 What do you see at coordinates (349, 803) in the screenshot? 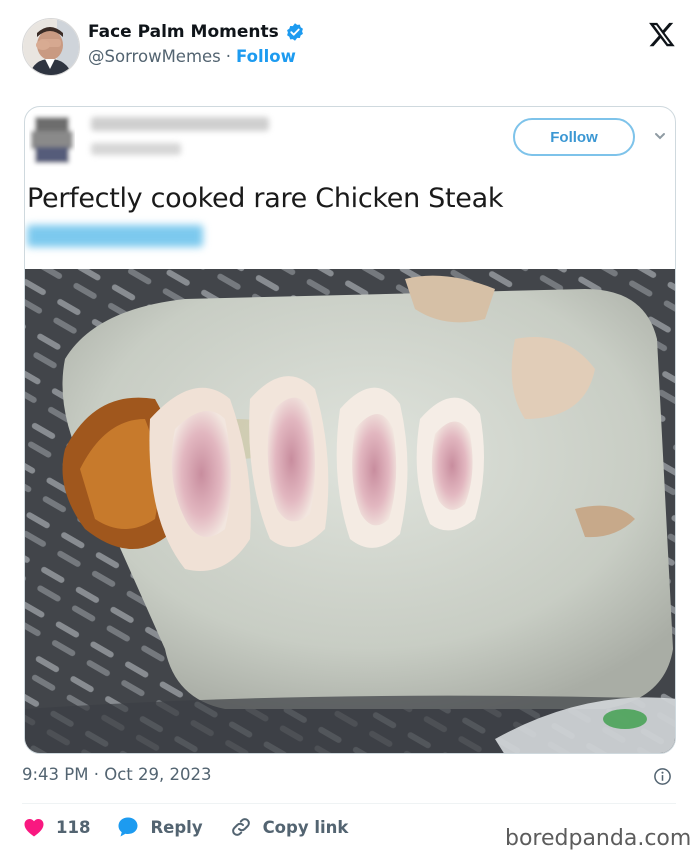
I see `divider` at bounding box center [349, 803].